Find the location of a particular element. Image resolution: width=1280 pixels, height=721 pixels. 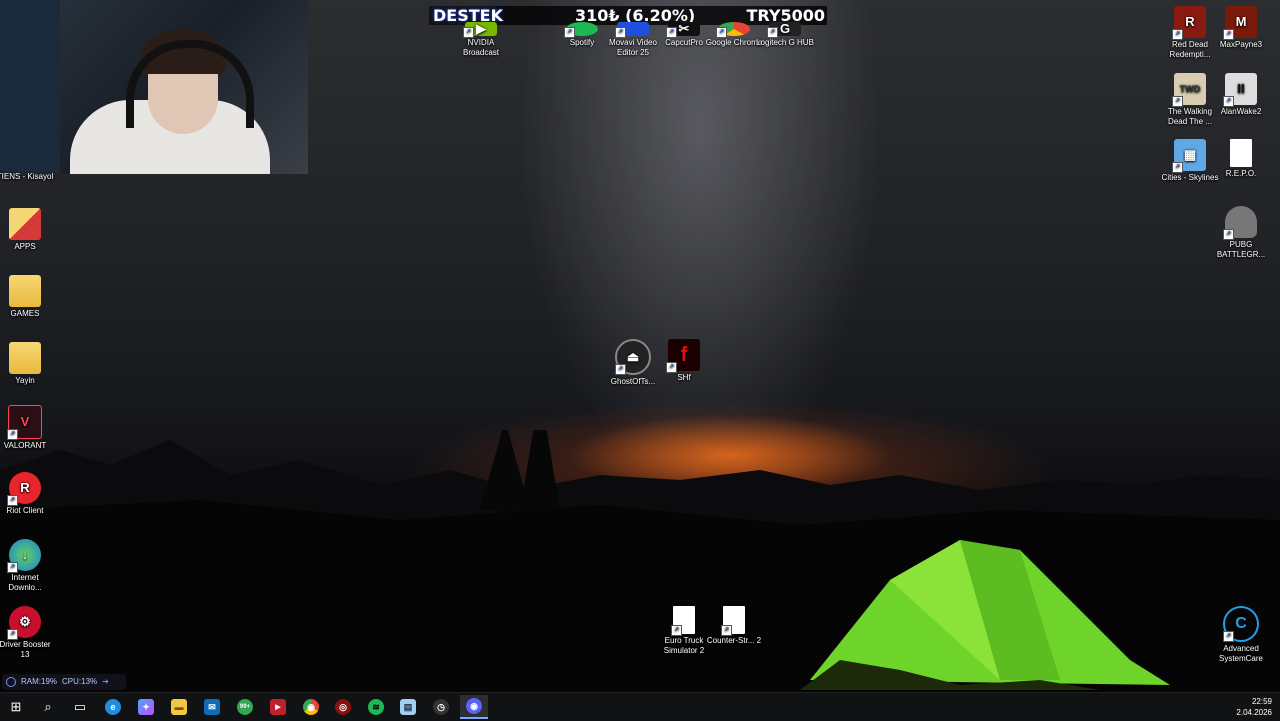

desktop-icon-yayin: Yayin is located at coordinates (28, 364).